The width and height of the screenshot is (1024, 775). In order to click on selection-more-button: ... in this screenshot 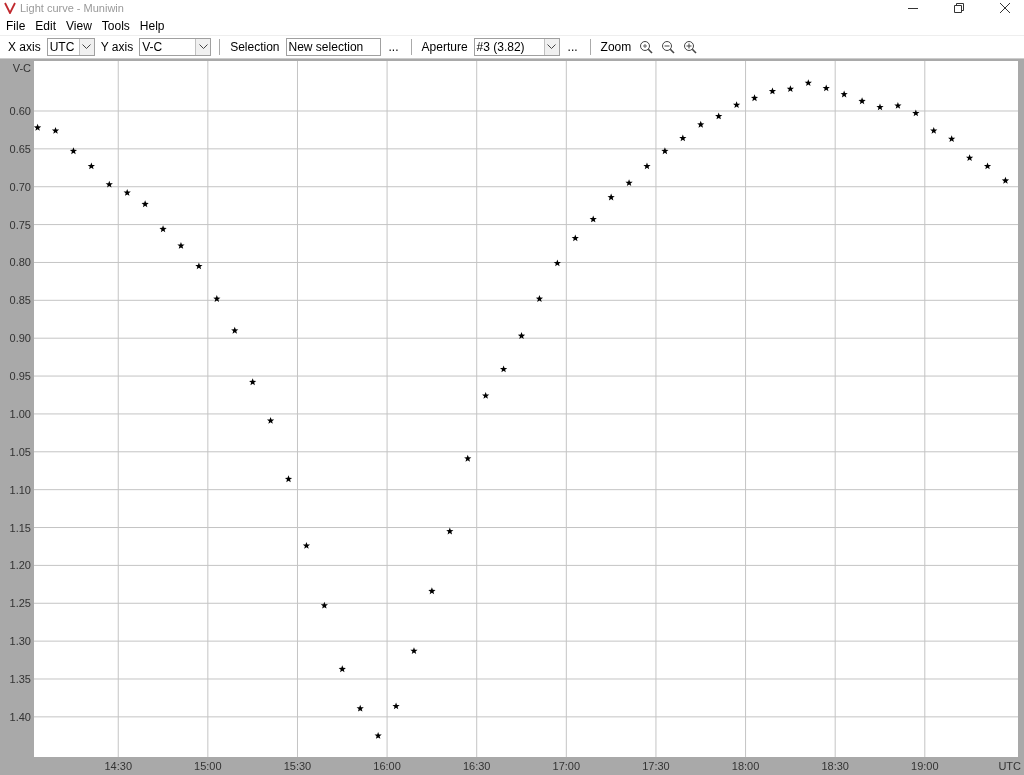, I will do `click(393, 46)`.